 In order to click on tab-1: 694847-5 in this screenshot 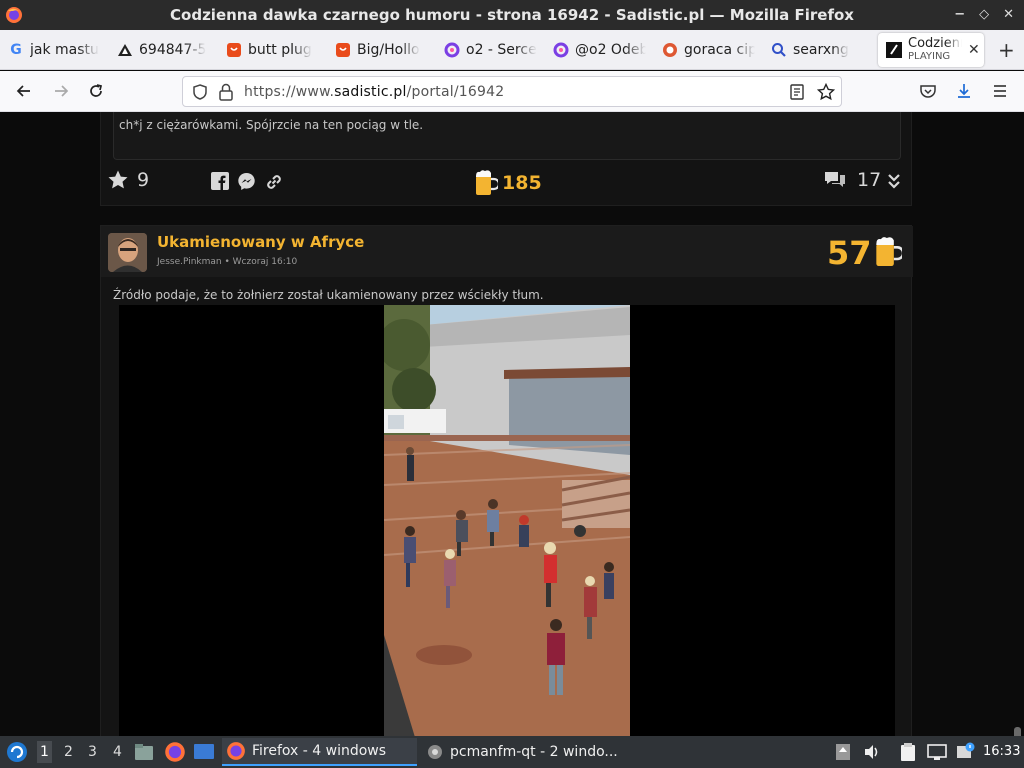, I will do `click(163, 50)`.